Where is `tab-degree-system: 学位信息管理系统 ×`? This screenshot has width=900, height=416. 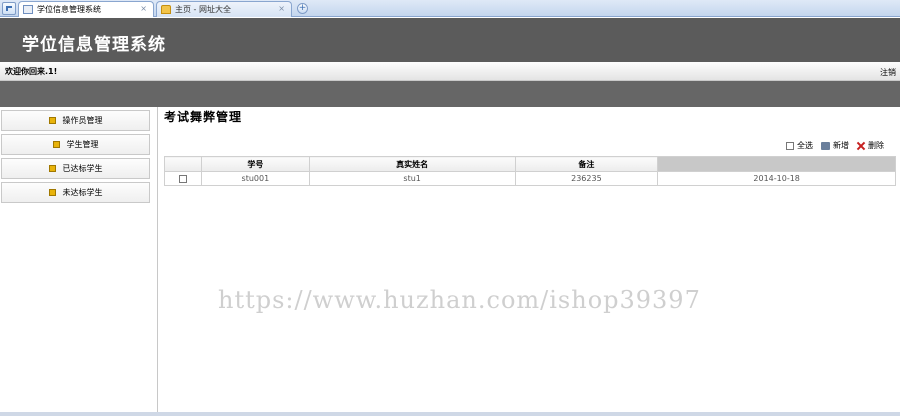
tab-degree-system: 学位信息管理系统 × is located at coordinates (86, 9).